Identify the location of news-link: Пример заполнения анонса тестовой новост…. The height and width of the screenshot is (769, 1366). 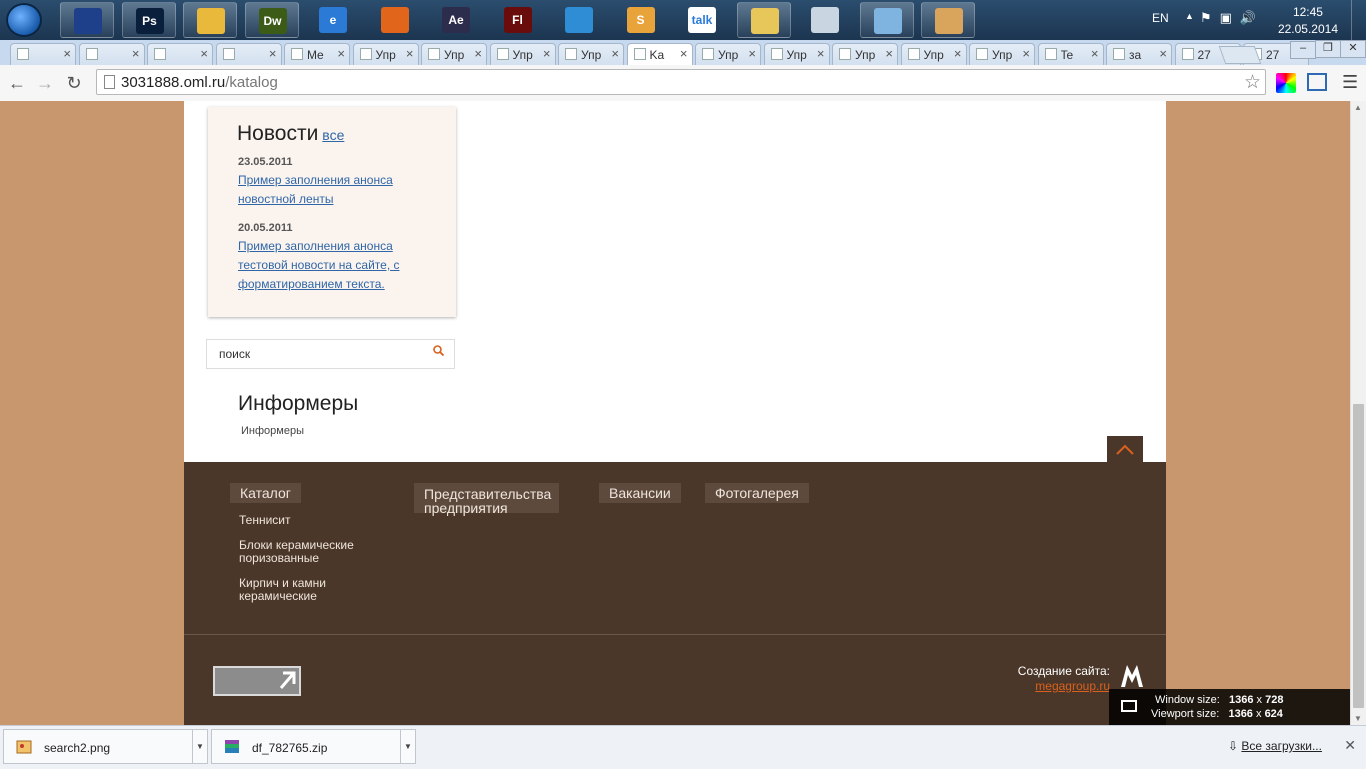
(333, 265).